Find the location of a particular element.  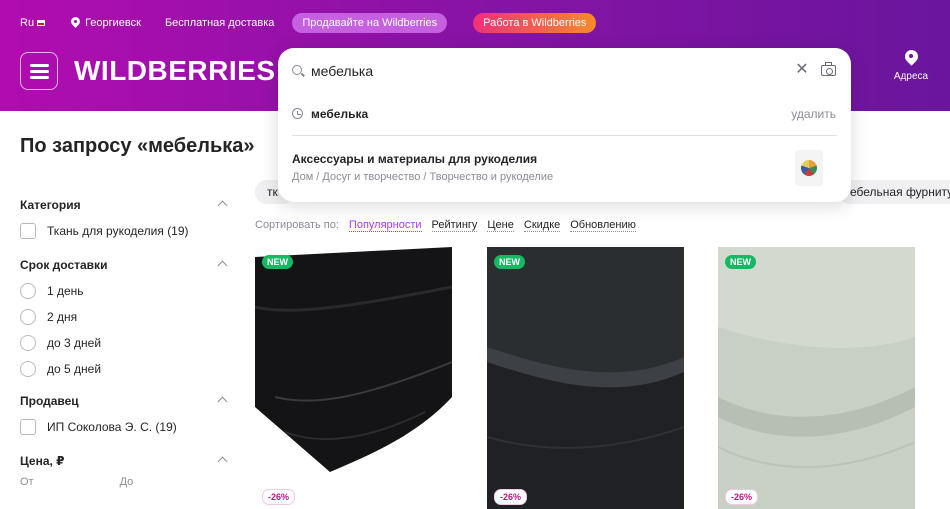

logo: WILDBERRIES is located at coordinates (175, 71).